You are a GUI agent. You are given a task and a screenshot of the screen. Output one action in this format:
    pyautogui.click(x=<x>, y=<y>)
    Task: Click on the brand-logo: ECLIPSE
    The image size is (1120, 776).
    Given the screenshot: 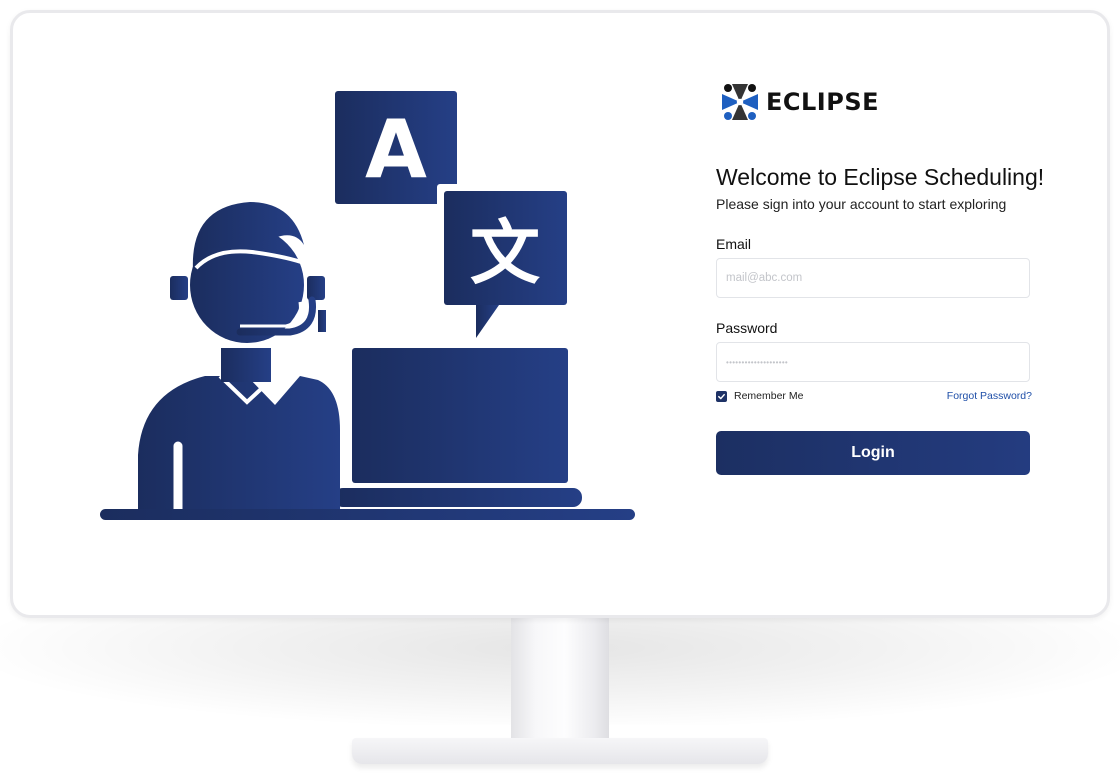 What is the action you would take?
    pyautogui.click(x=896, y=102)
    